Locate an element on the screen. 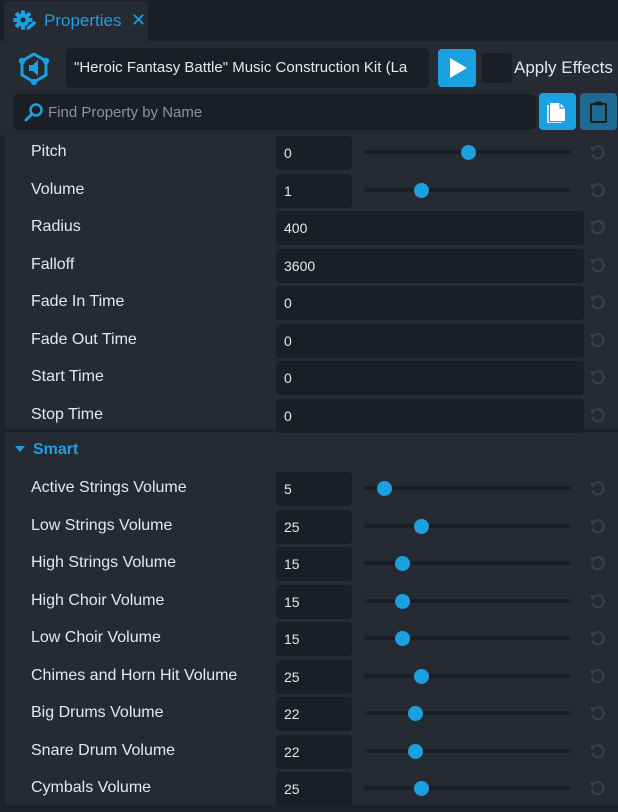  property-row: Chimes and Horn Hit Volume 25 is located at coordinates (309, 676).